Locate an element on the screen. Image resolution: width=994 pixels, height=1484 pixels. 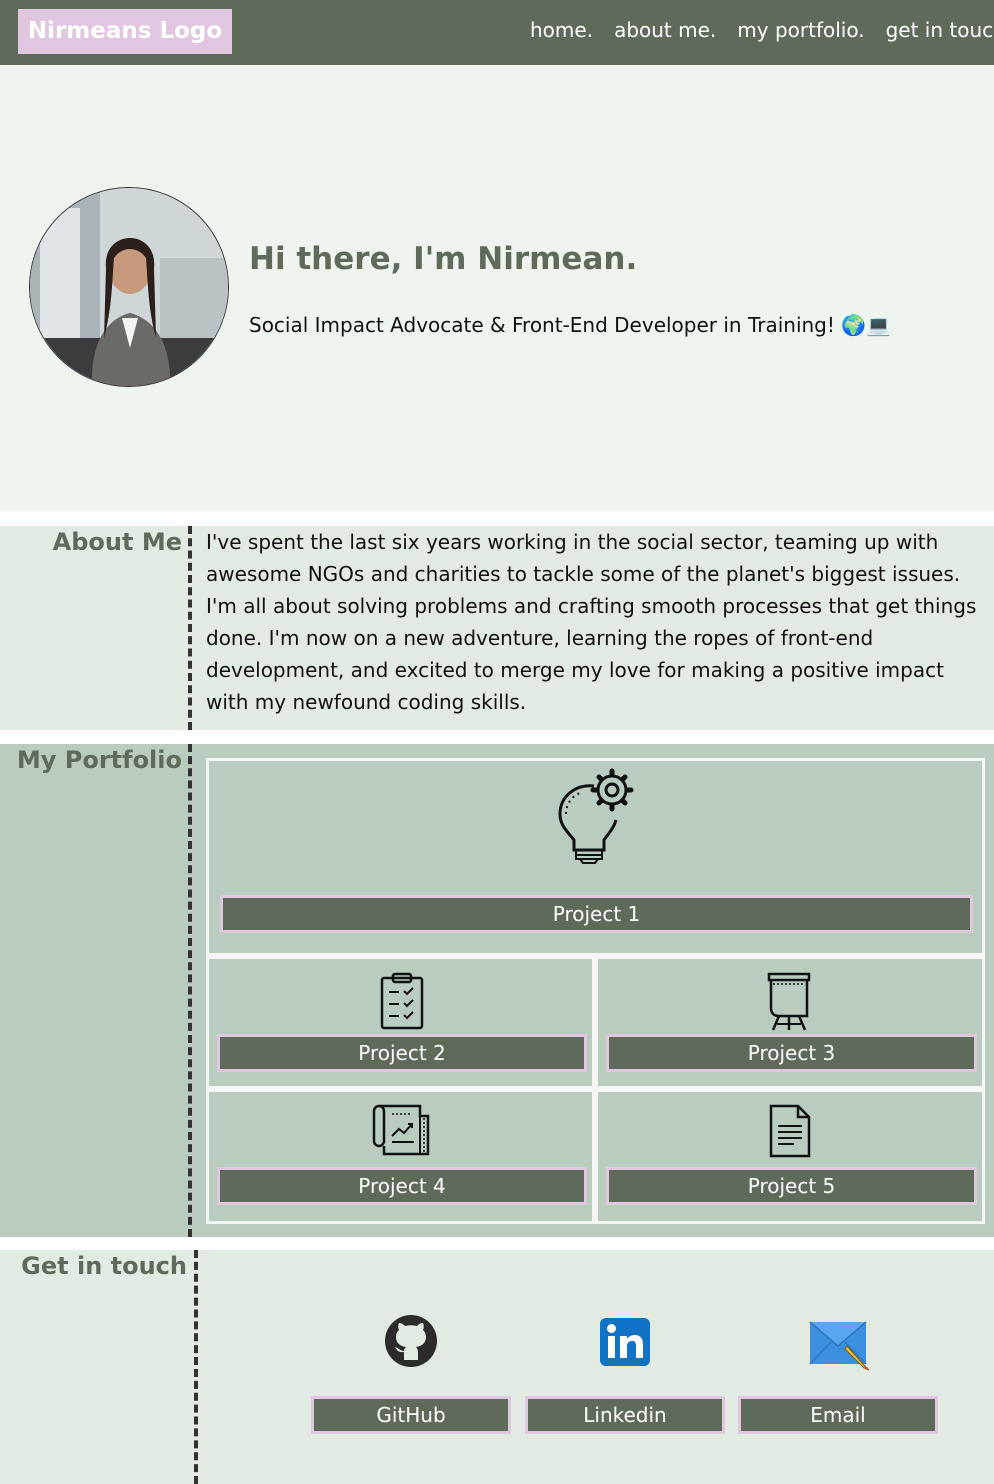
project-card-3: Project 3 is located at coordinates (790, 1022).